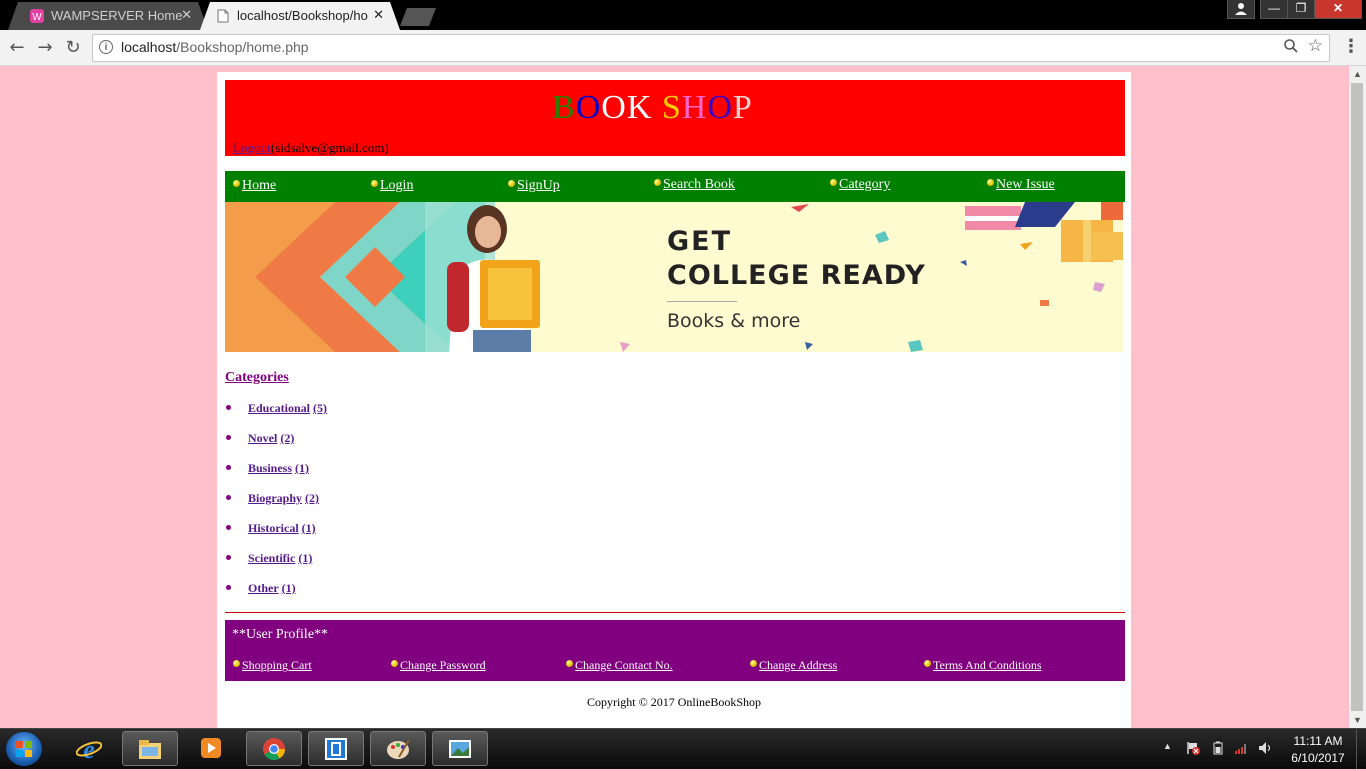 The height and width of the screenshot is (771, 1366). What do you see at coordinates (1318, 741) in the screenshot?
I see `clock-time: 11:11 AM` at bounding box center [1318, 741].